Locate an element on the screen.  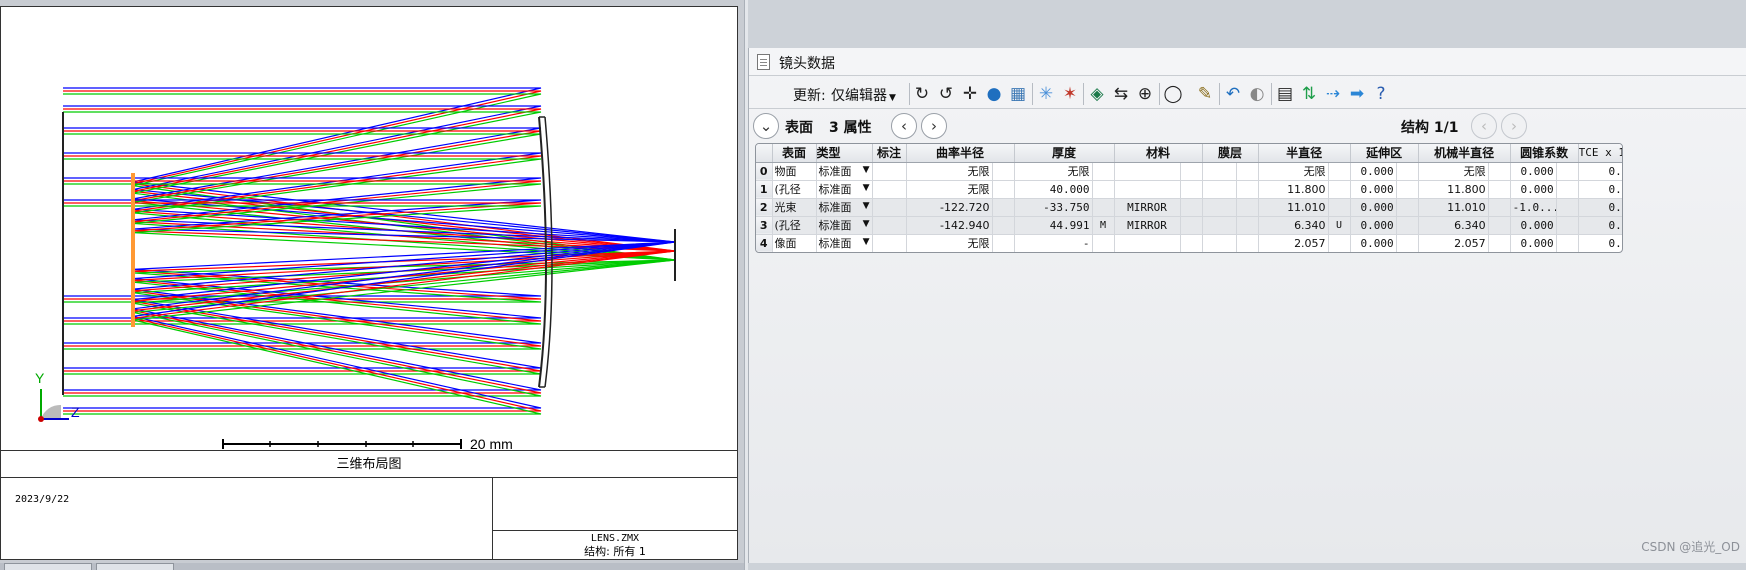
surface-name-cell: 物面 is located at coordinates (794, 171).